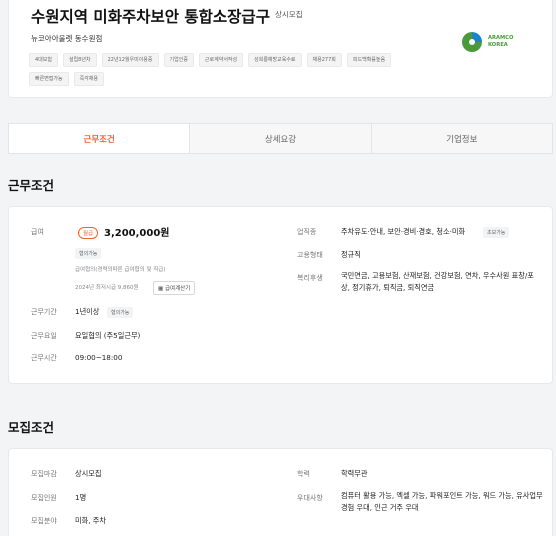  I want to click on days-label: 근무요일, so click(44, 336).